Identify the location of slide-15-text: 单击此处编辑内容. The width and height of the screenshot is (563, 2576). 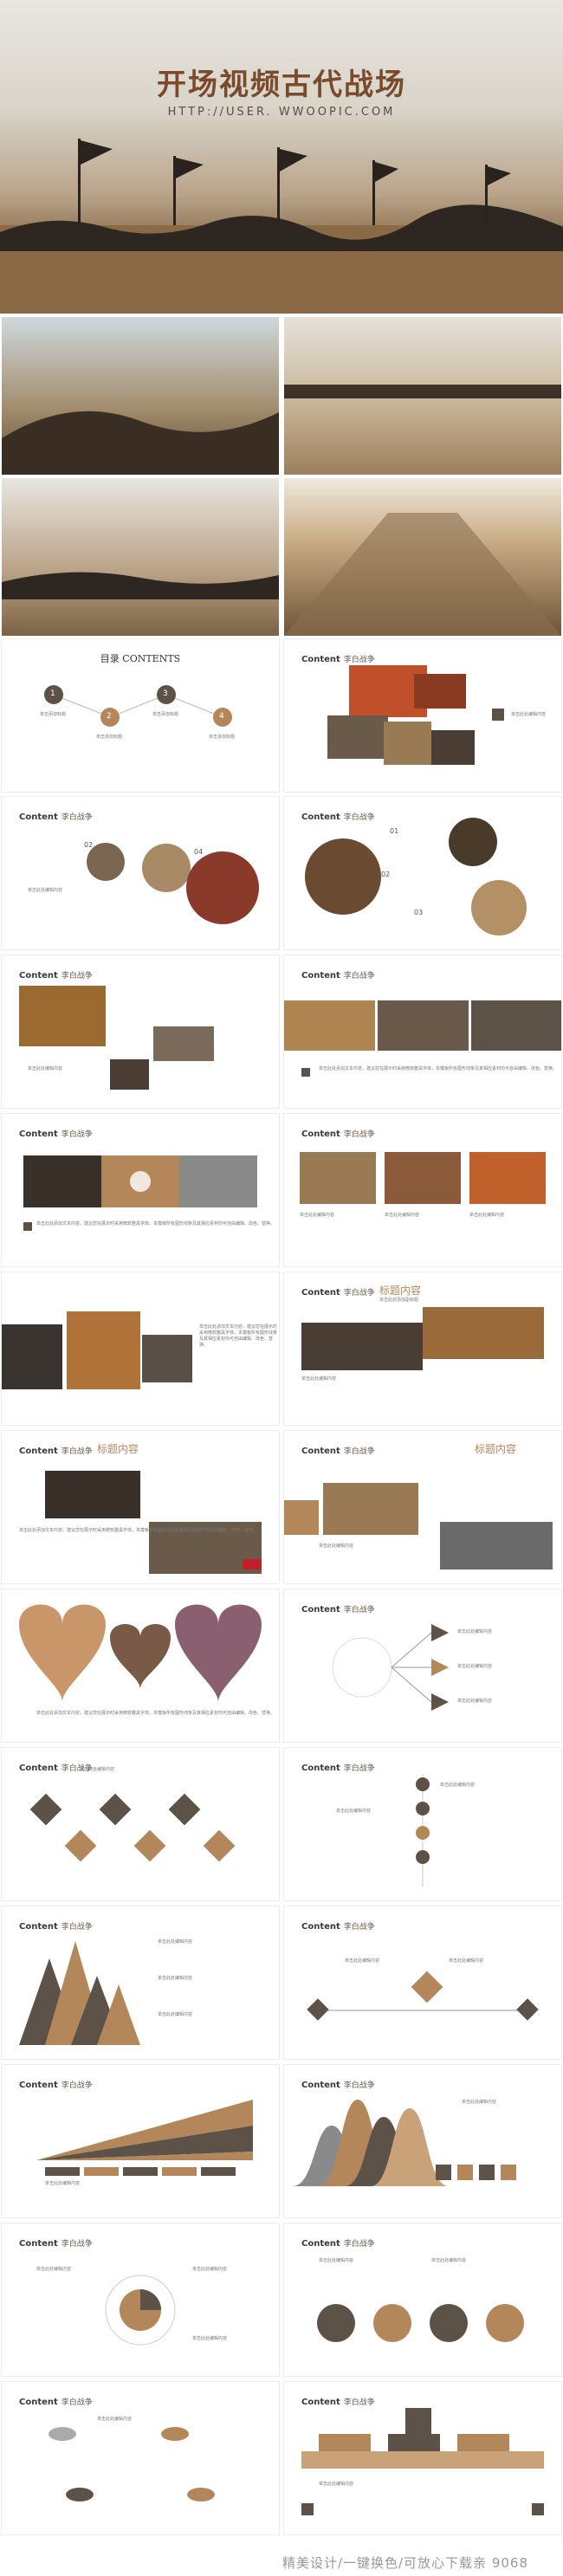
(97, 1769).